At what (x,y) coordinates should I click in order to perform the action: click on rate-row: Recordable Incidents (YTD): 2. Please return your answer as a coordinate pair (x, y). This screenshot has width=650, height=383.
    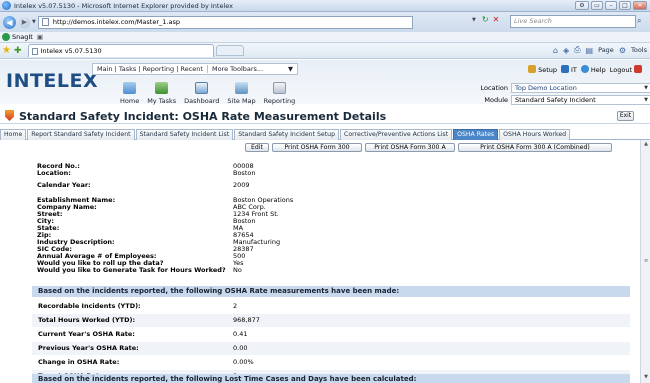
    Looking at the image, I should click on (331, 306).